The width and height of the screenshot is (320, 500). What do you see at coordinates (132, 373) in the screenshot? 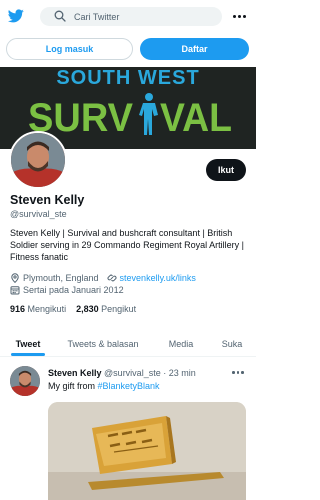
I see `tweet-handle: @survival_ste` at bounding box center [132, 373].